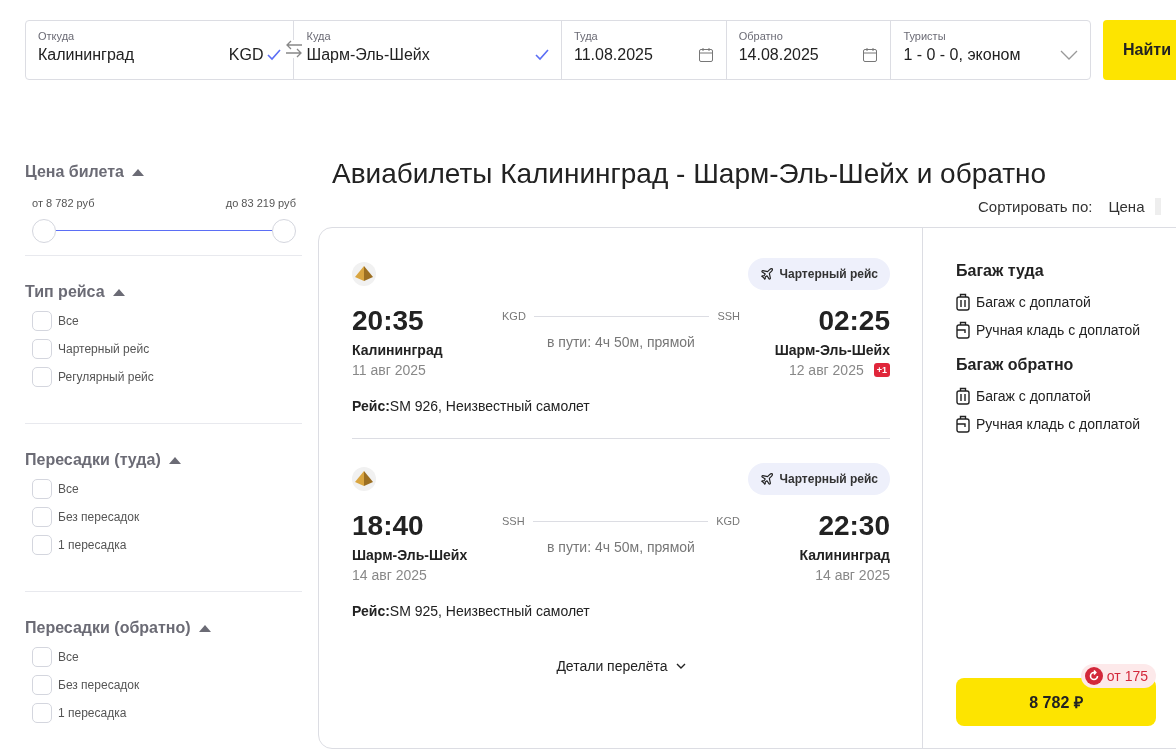 Image resolution: width=1176 pixels, height=750 pixels. Describe the element at coordinates (621, 666) in the screenshot. I see `flight-details-link: Детали перелёта` at that location.